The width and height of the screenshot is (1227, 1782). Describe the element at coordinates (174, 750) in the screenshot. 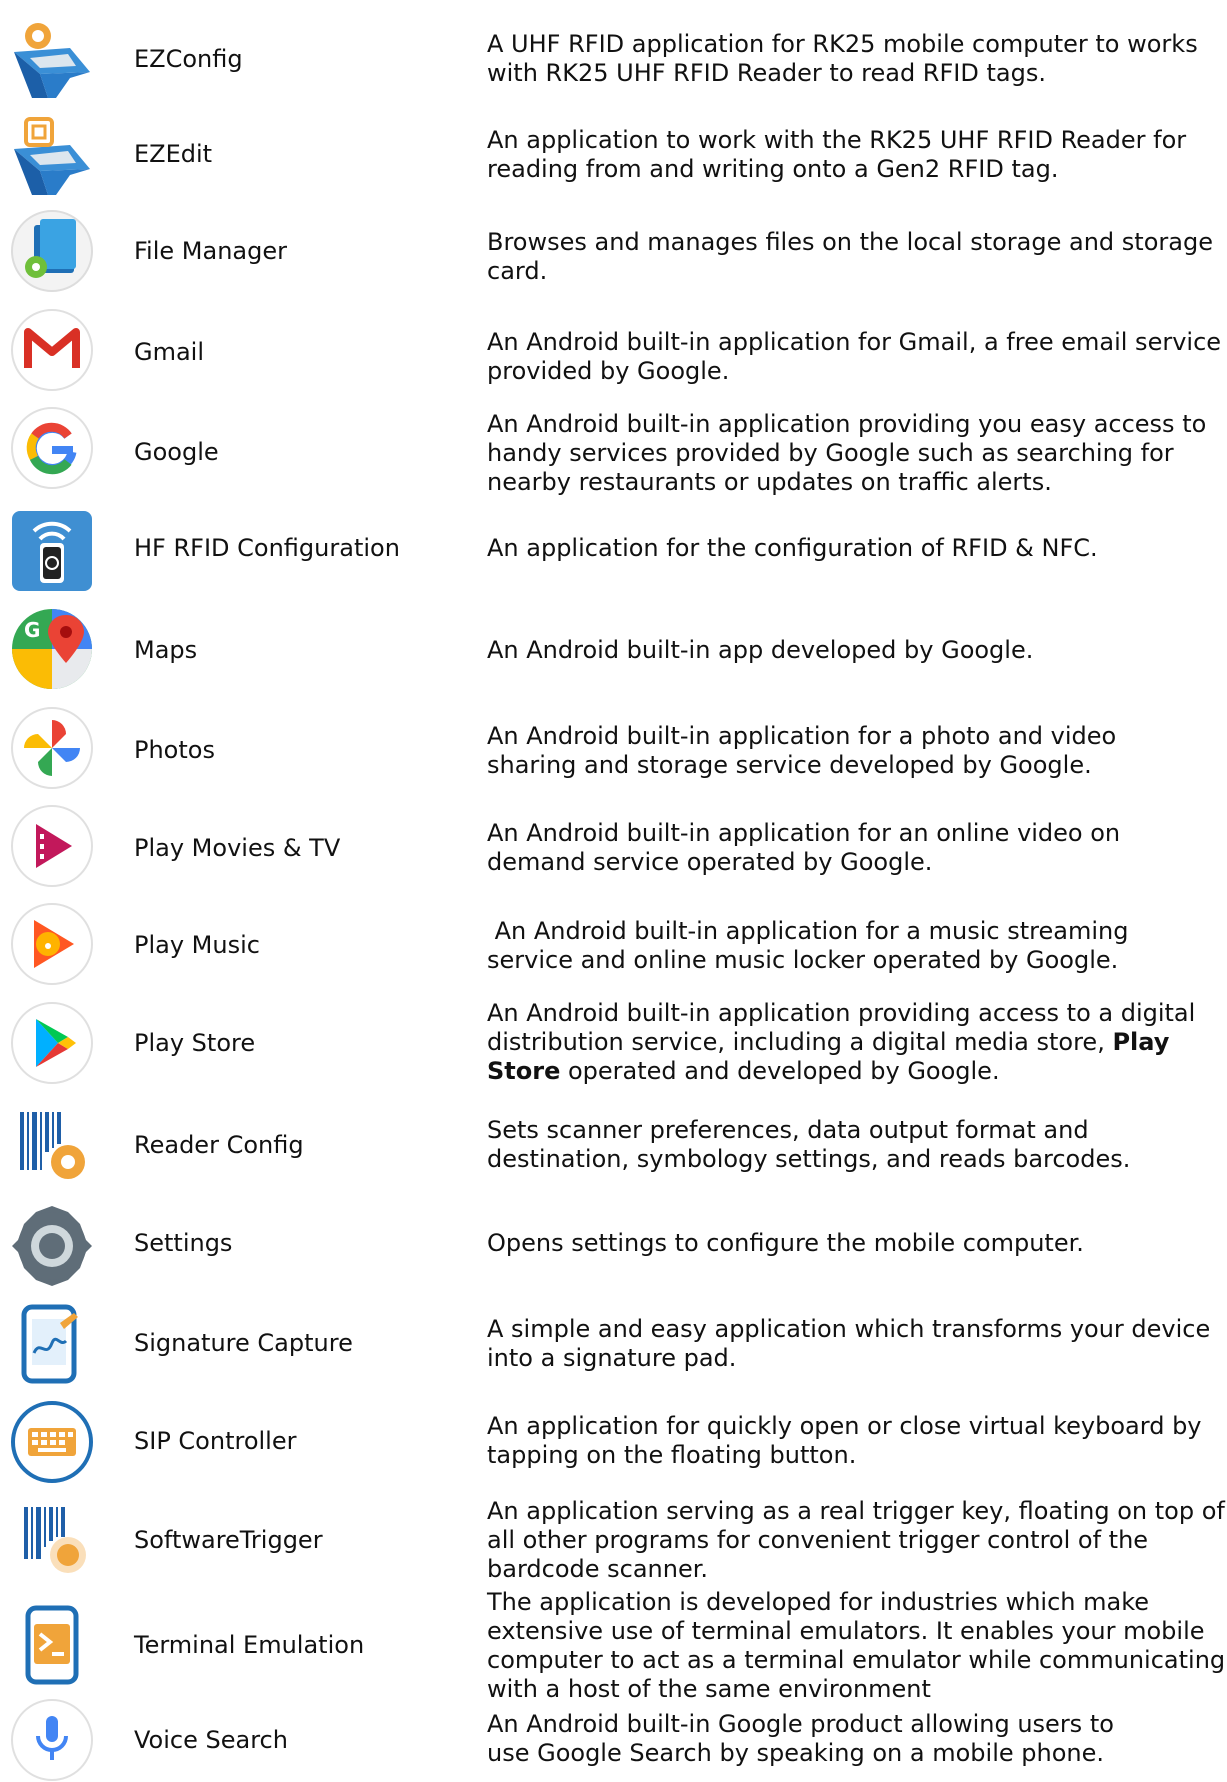

I see `app-name: Photos` at that location.